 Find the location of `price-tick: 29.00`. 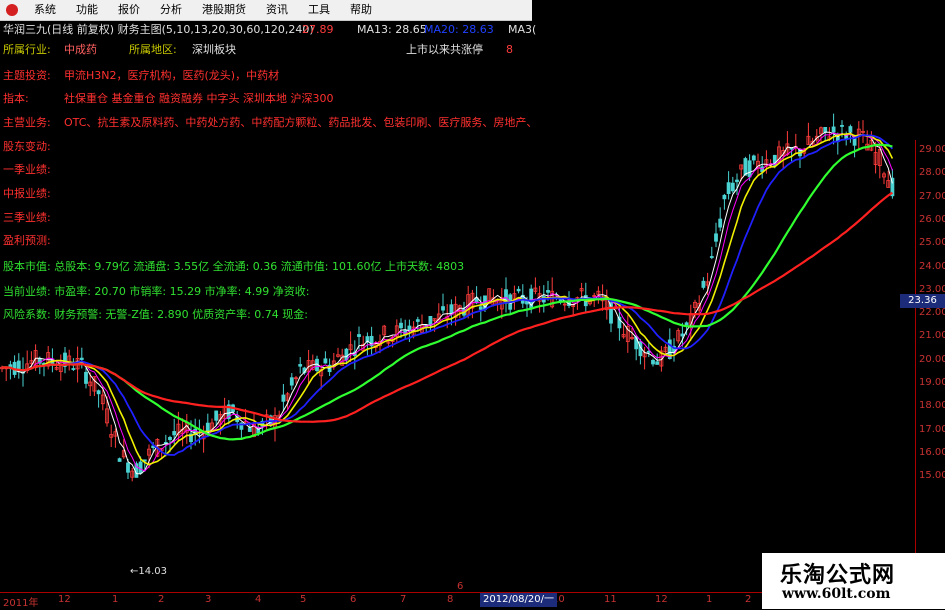

price-tick: 29.00 is located at coordinates (932, 149).